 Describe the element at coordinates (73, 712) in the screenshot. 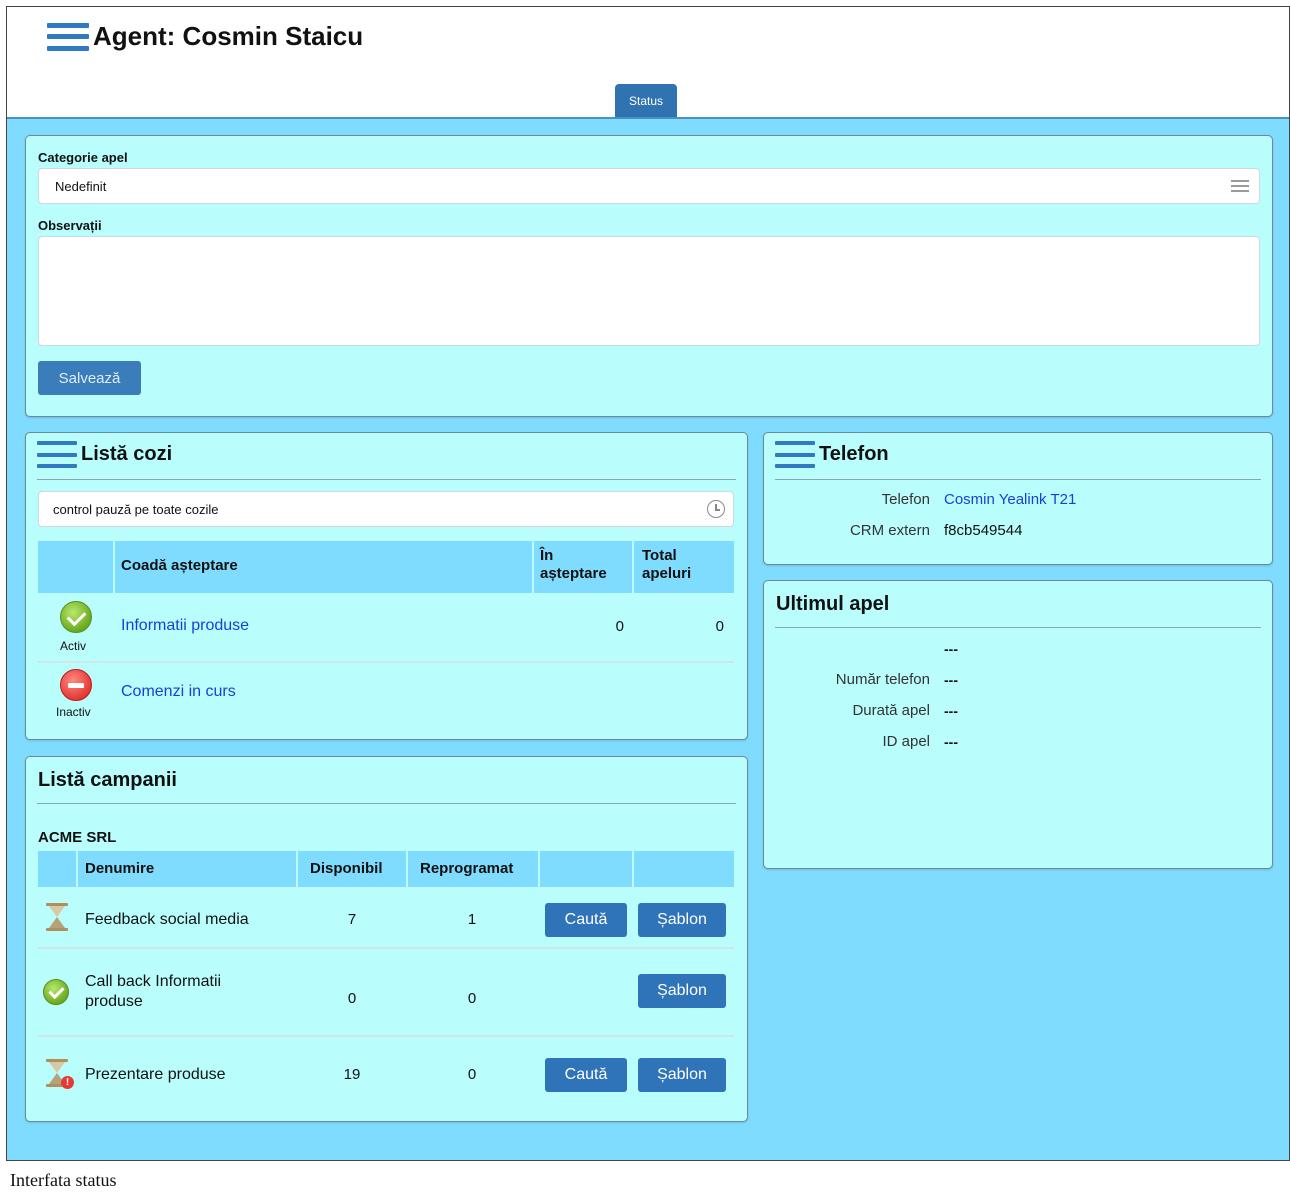

I see `queue-state: Inactiv` at that location.